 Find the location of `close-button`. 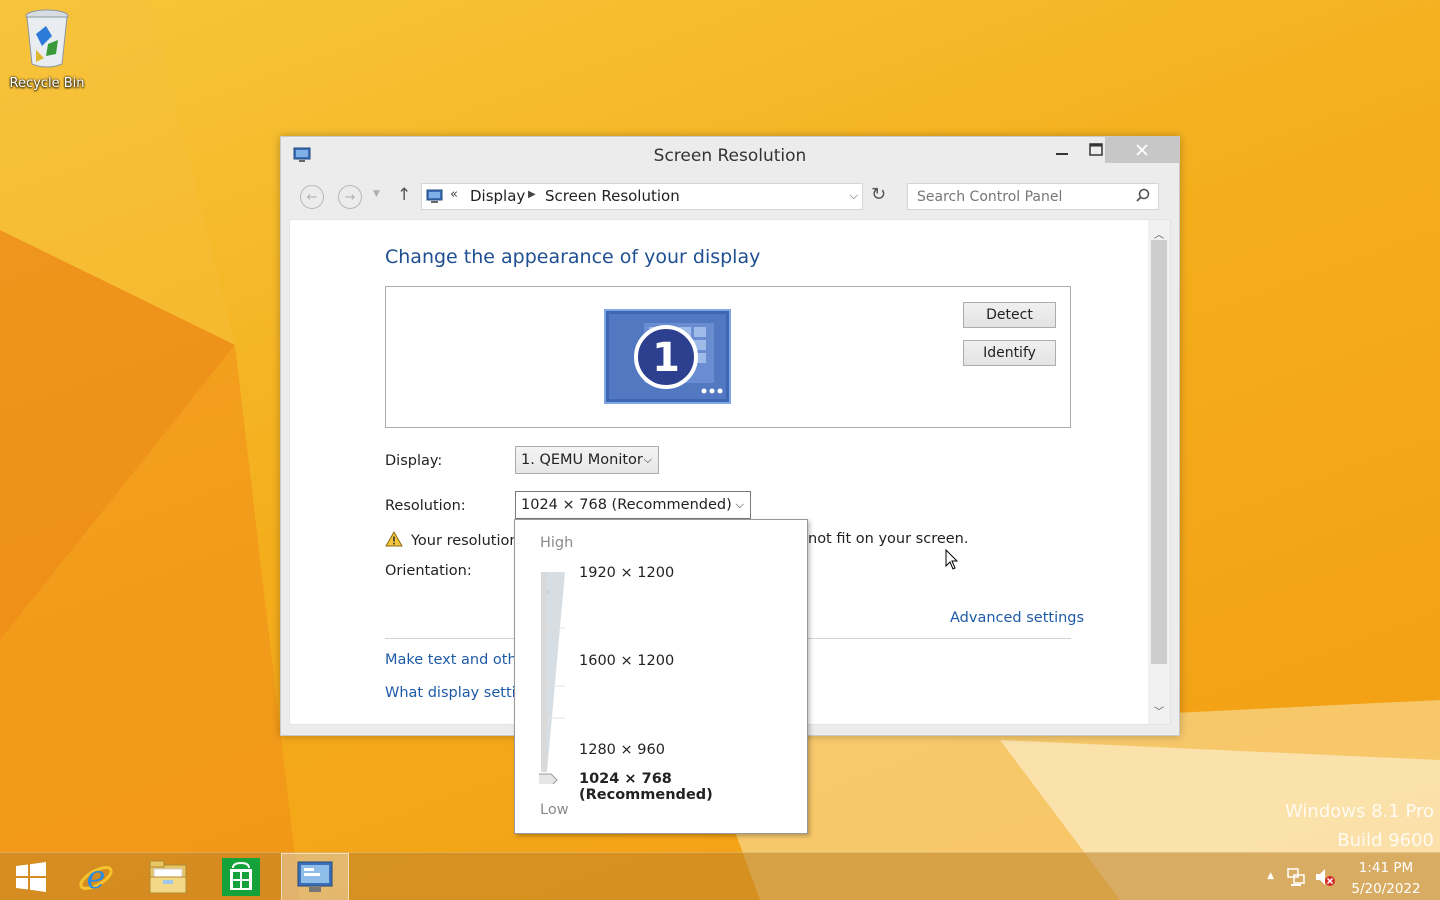

close-button is located at coordinates (1142, 150).